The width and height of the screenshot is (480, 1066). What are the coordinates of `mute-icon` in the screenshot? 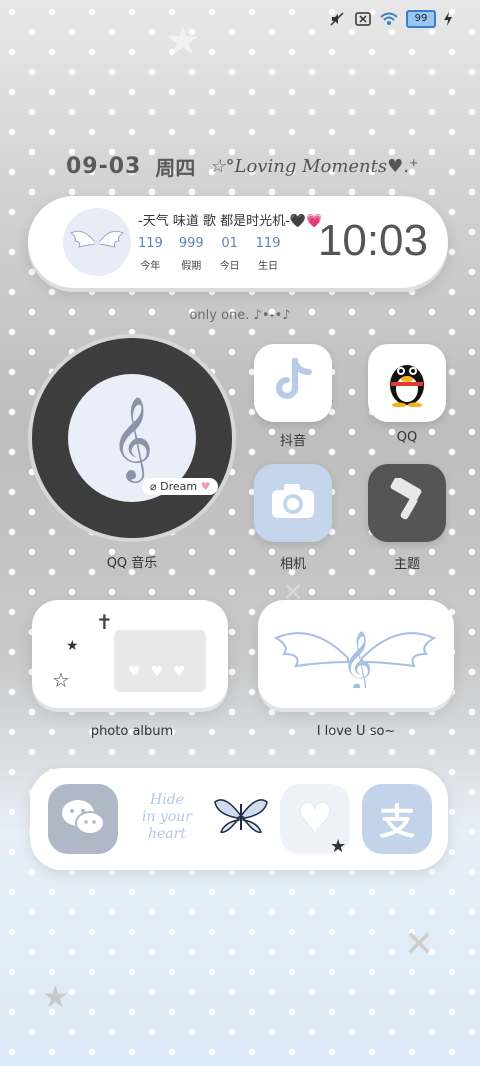 It's located at (337, 19).